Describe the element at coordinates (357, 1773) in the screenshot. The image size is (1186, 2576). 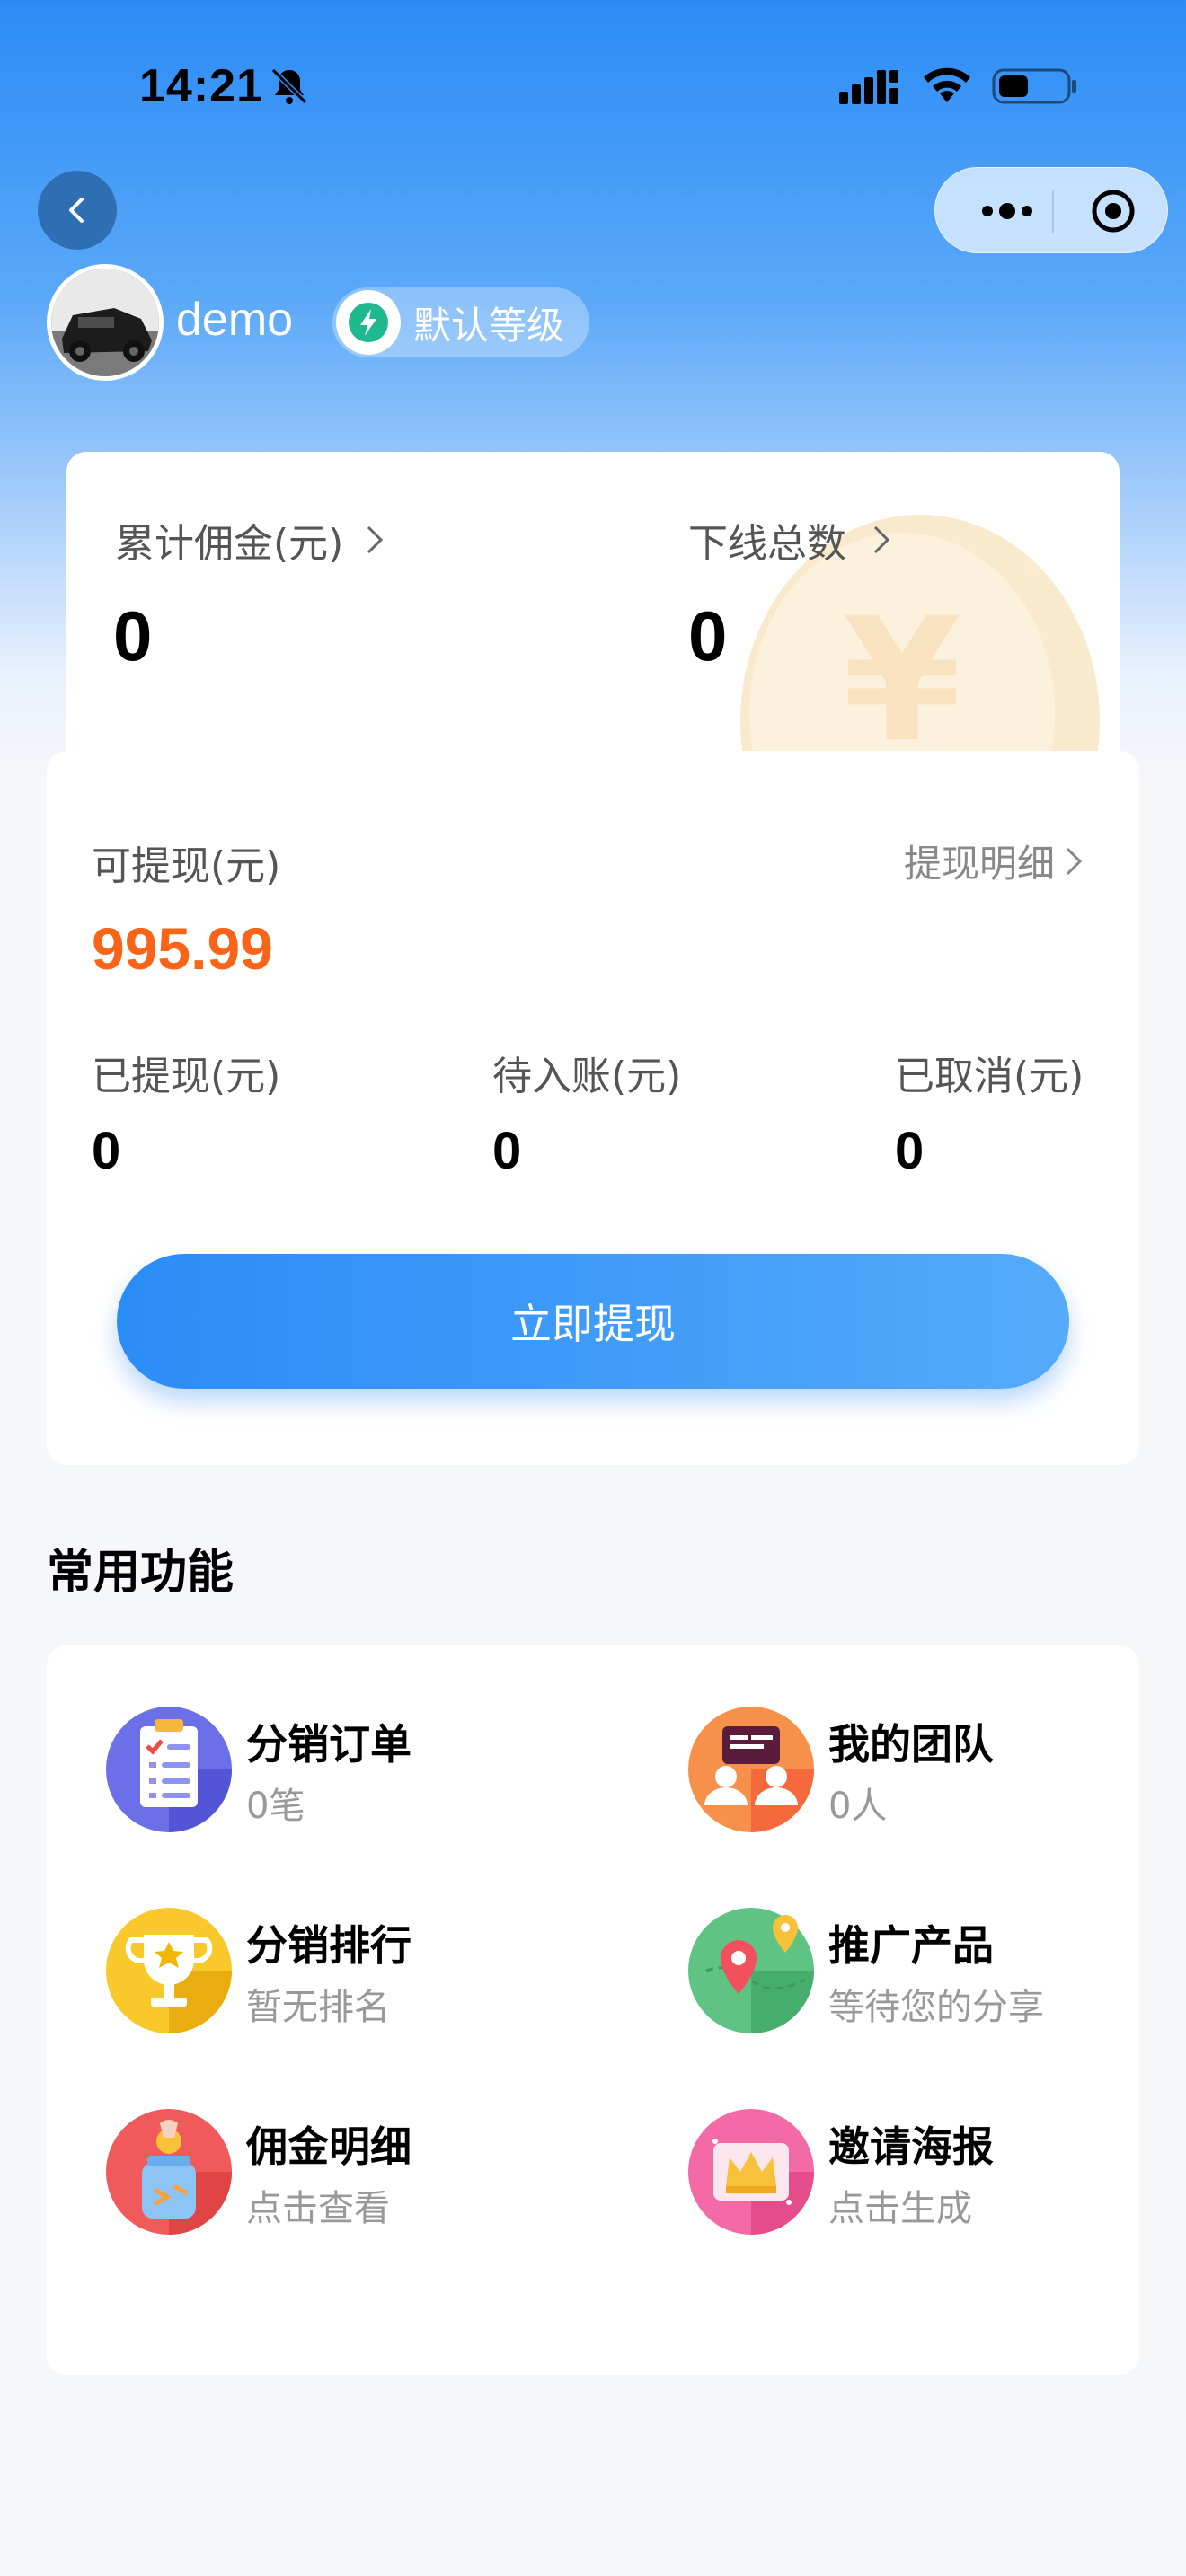
I see `func-distribution-orders: 分销订单 0笔` at that location.